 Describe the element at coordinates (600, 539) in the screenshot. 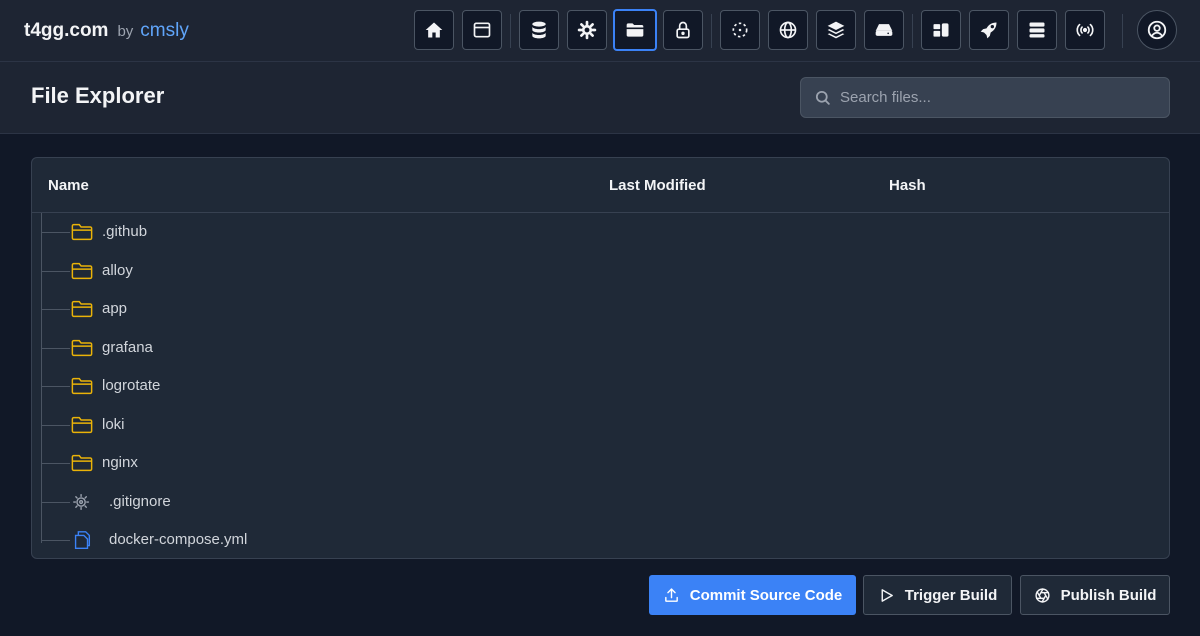

I see `table-row: docker-compose.yml` at that location.